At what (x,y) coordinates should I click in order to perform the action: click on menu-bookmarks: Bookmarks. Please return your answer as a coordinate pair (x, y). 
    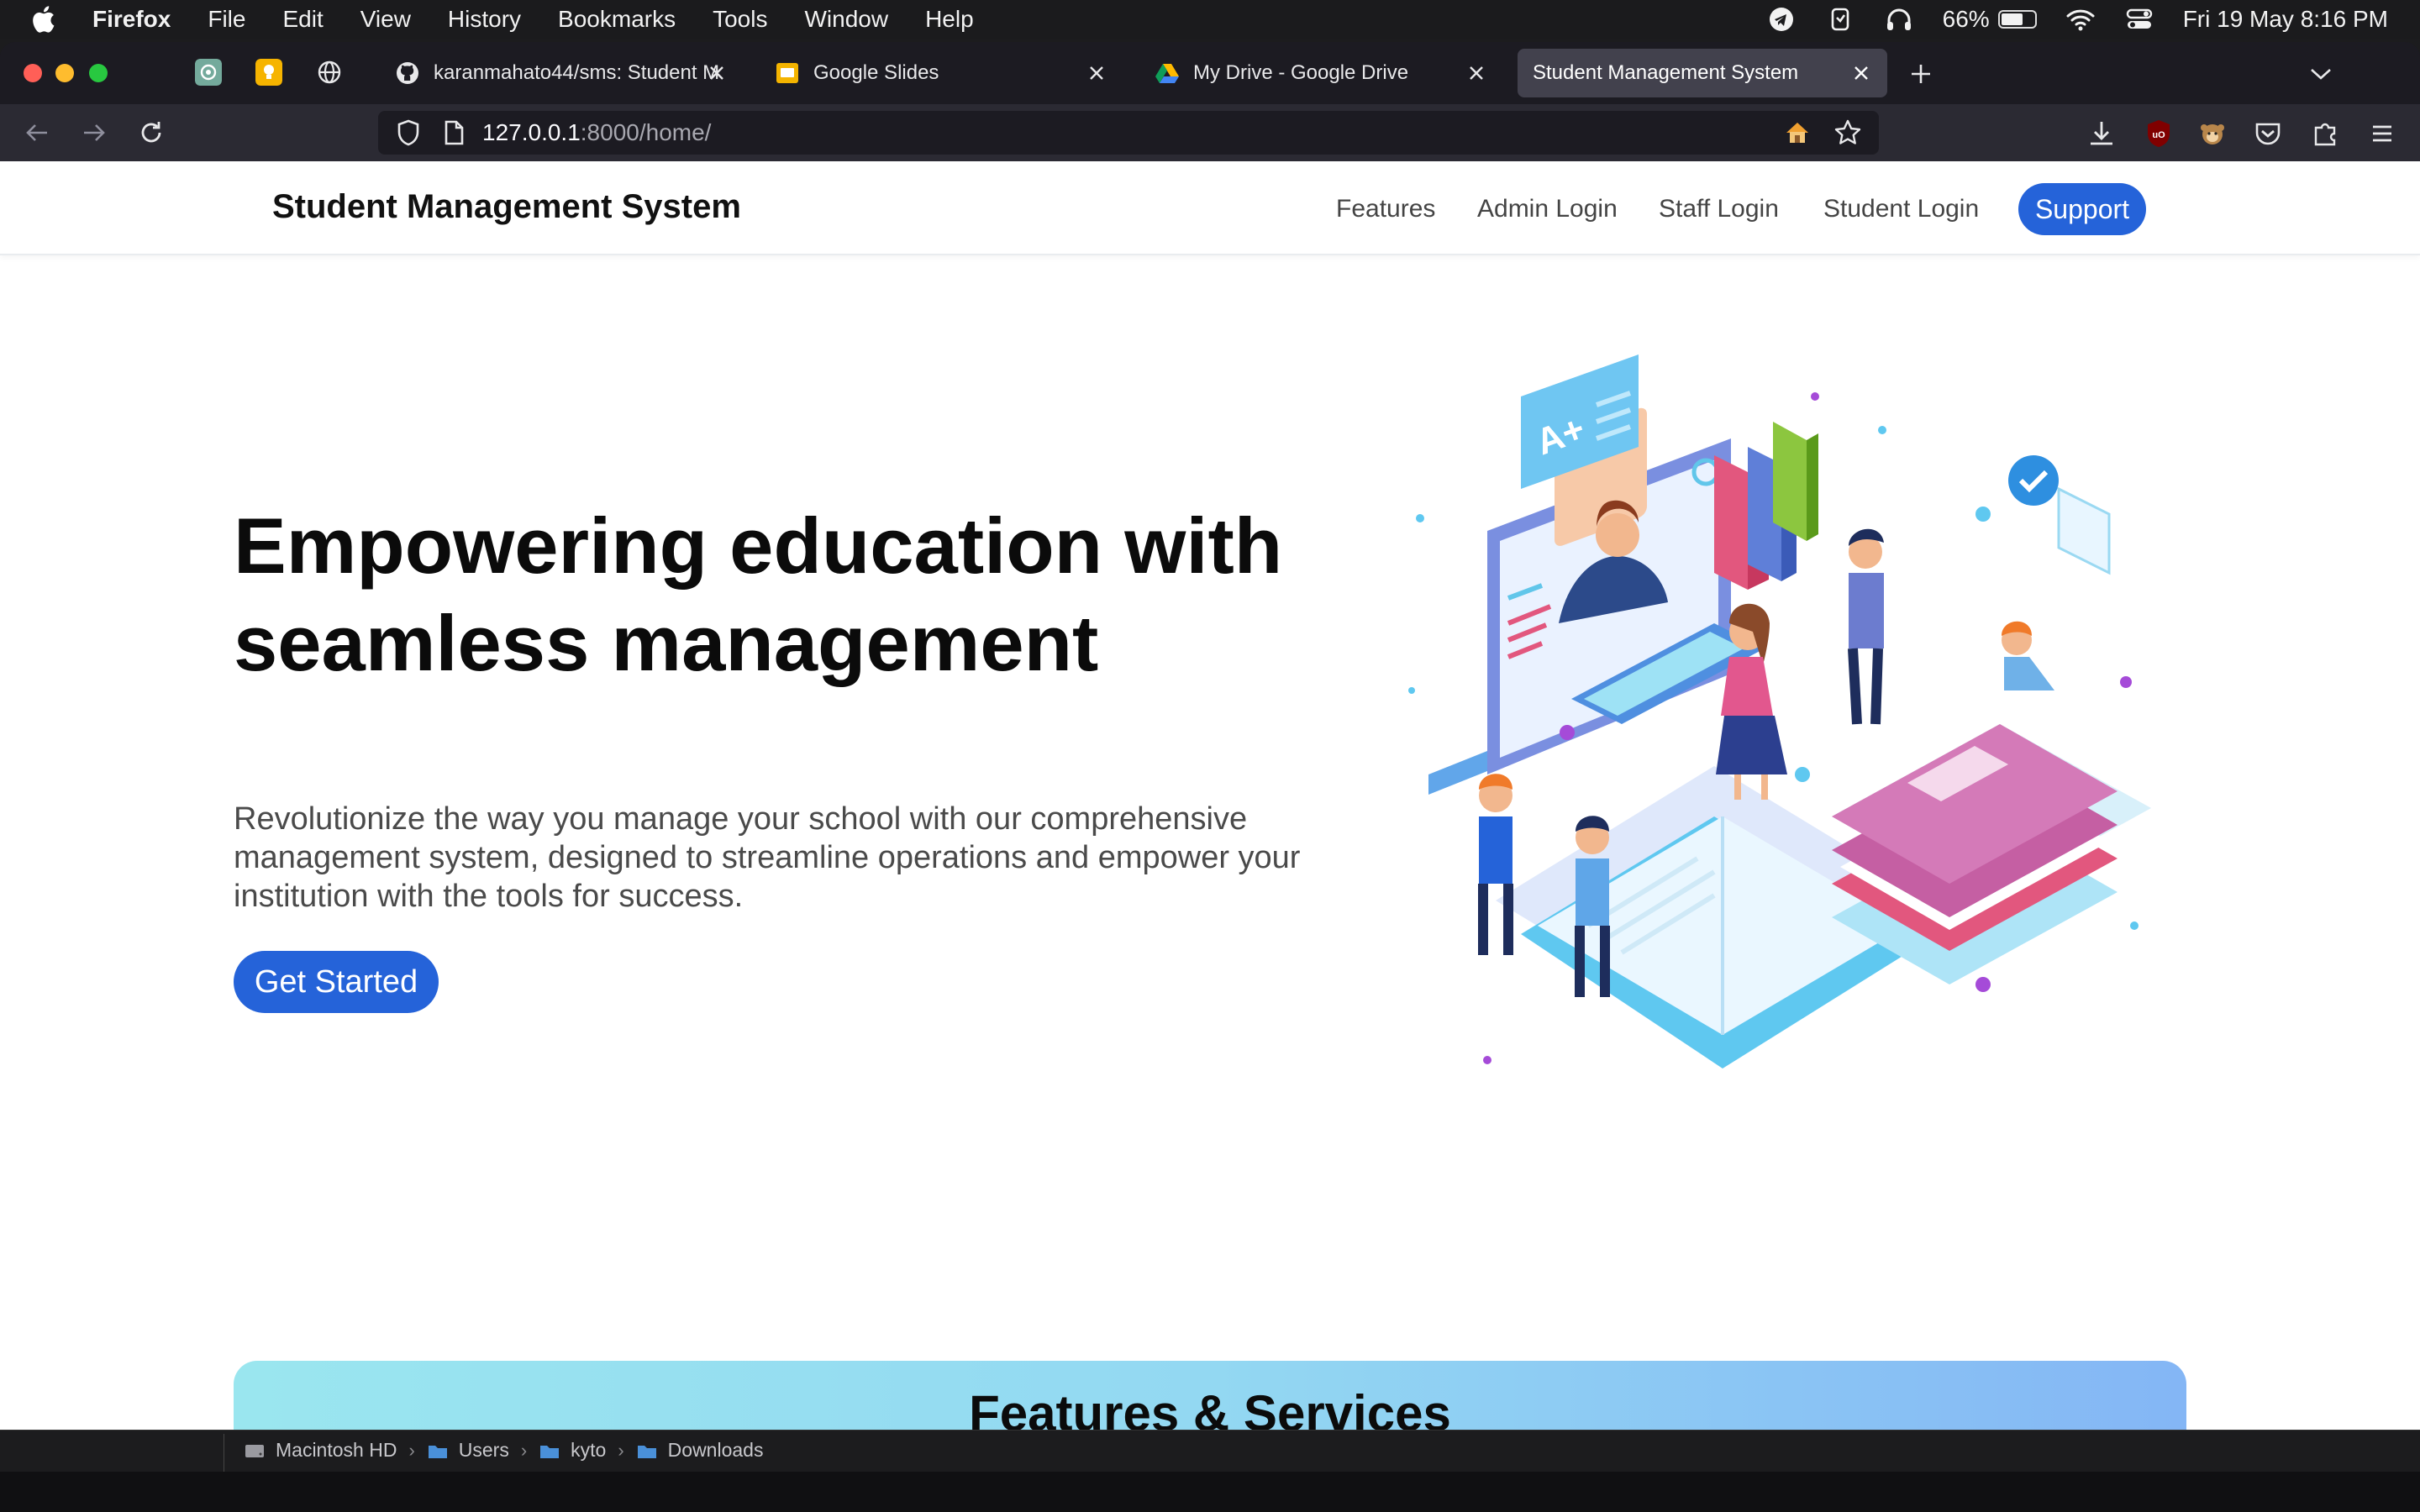
    Looking at the image, I should click on (617, 19).